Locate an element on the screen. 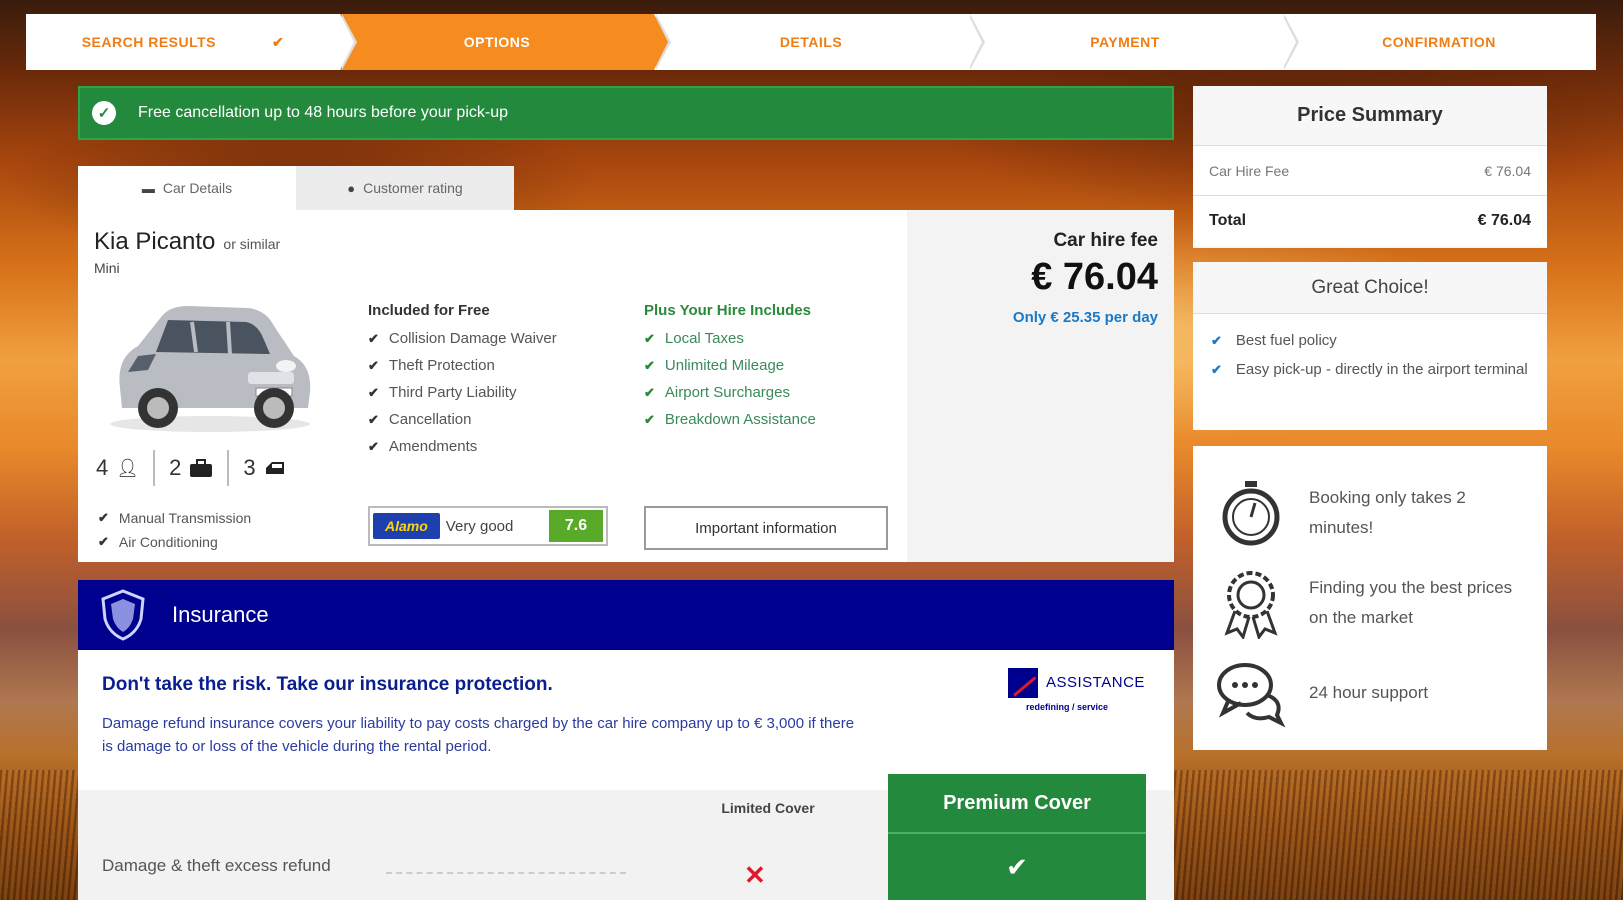  benefit-label: 24 hour support is located at coordinates (1369, 692).